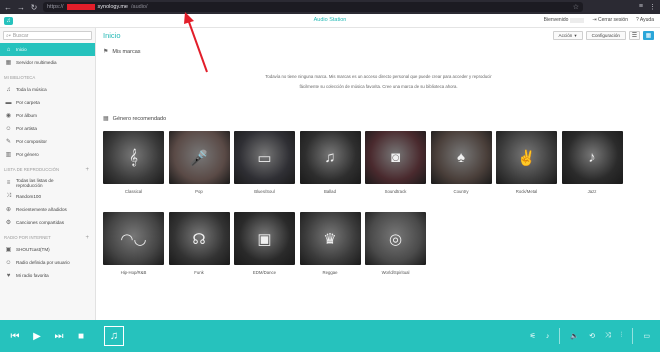 The image size is (660, 352). I want to click on previous-icon: ⏮, so click(15, 336).